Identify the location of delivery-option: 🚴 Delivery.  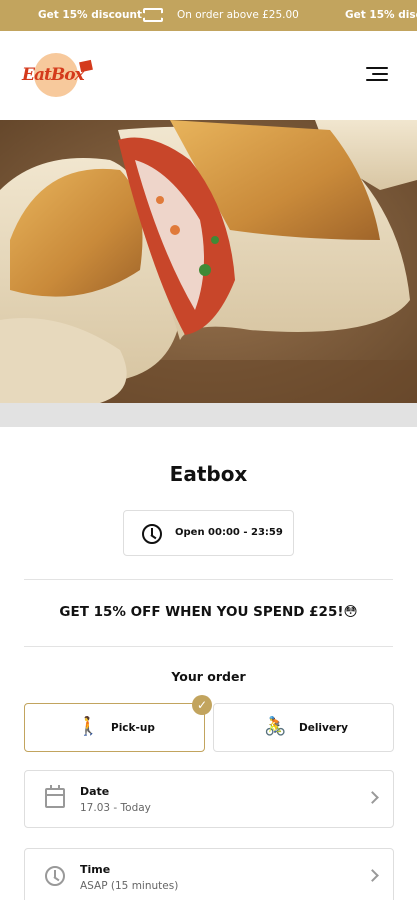
(303, 727).